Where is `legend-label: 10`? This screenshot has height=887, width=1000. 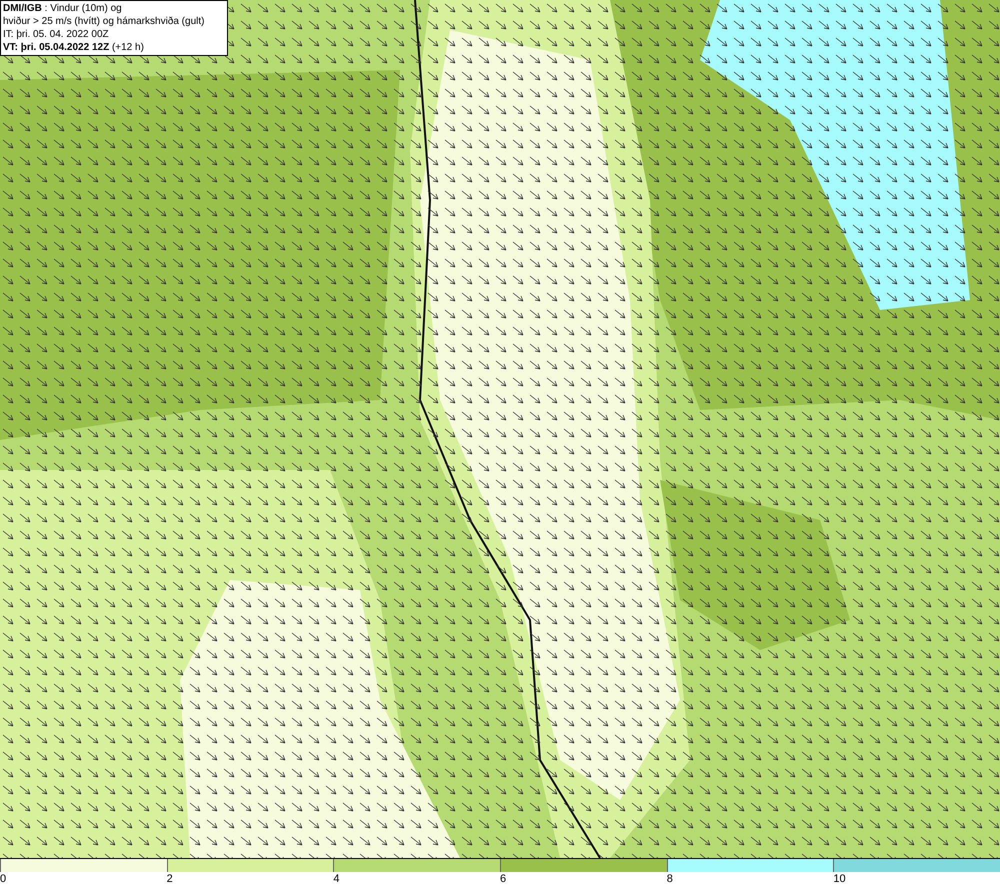 legend-label: 10 is located at coordinates (839, 879).